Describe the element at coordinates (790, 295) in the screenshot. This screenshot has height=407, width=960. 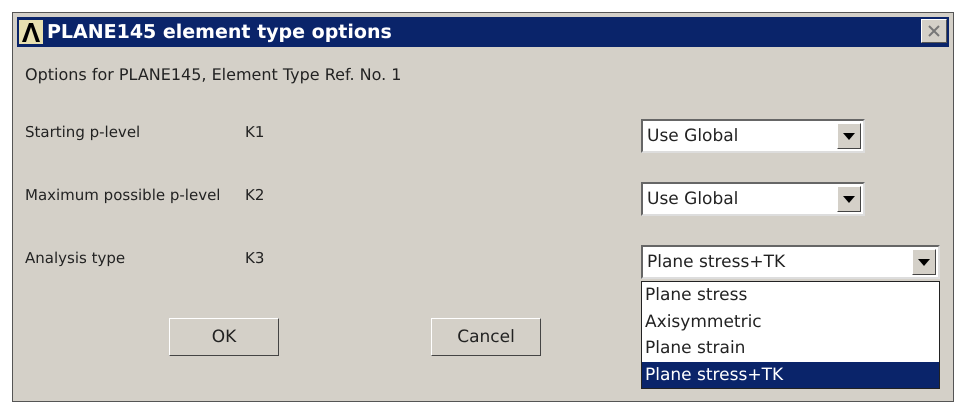
I see `dropdown-option: Plane stress` at that location.